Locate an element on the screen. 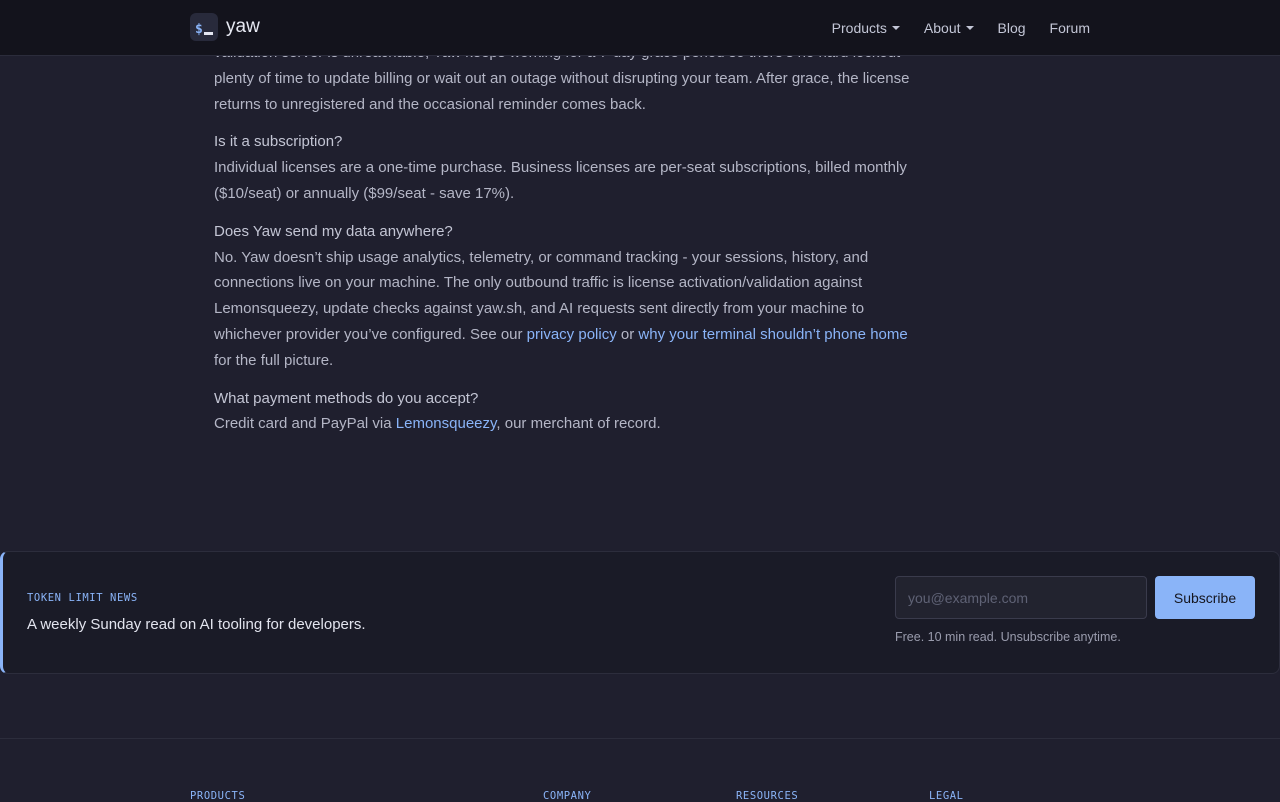  footer-heading-legal: LEGAL is located at coordinates (946, 796).